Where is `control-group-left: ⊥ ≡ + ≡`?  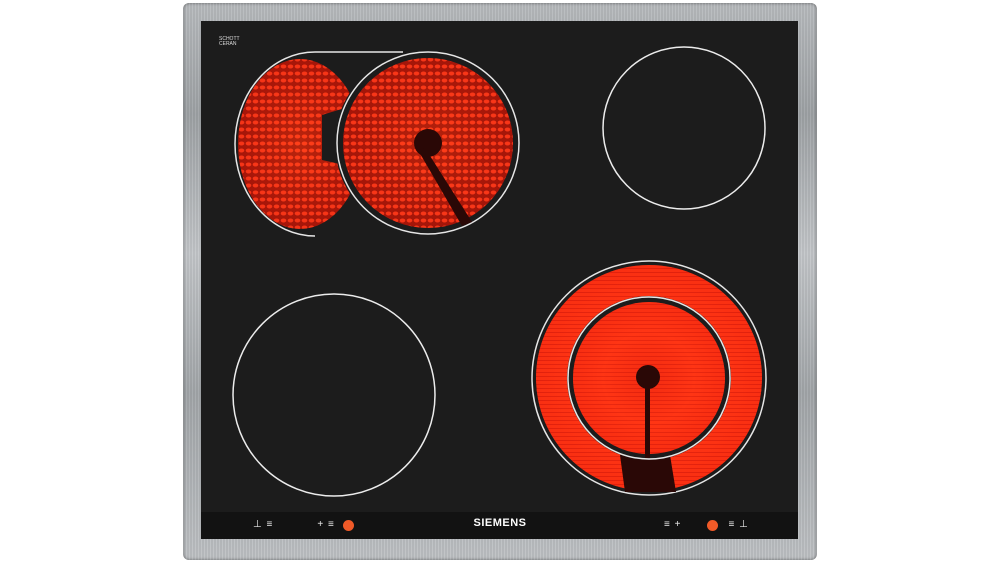
control-group-left: ⊥ ≡ + ≡ is located at coordinates (303, 525).